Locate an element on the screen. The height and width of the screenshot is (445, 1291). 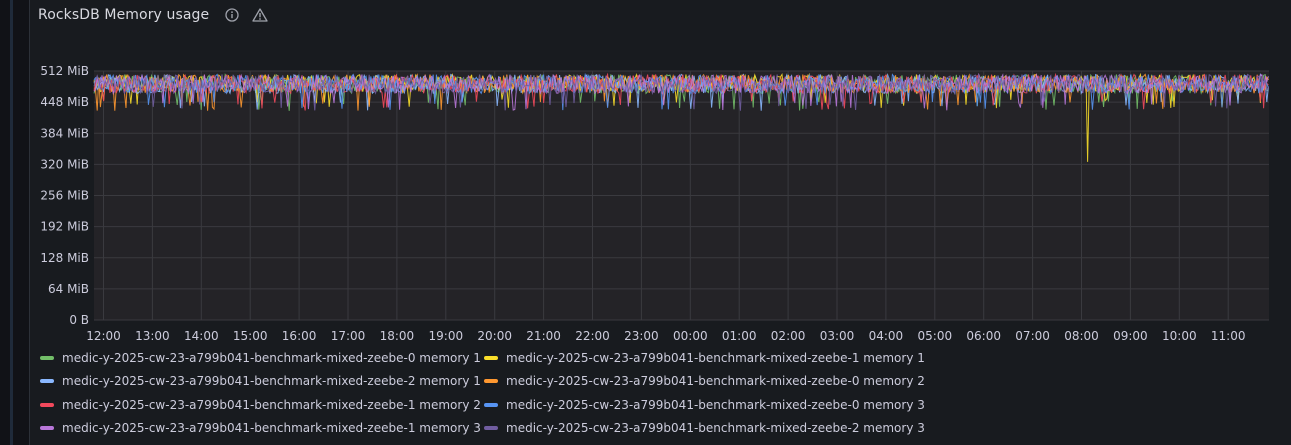
x-tick-label: 21:00 is located at coordinates (543, 336).